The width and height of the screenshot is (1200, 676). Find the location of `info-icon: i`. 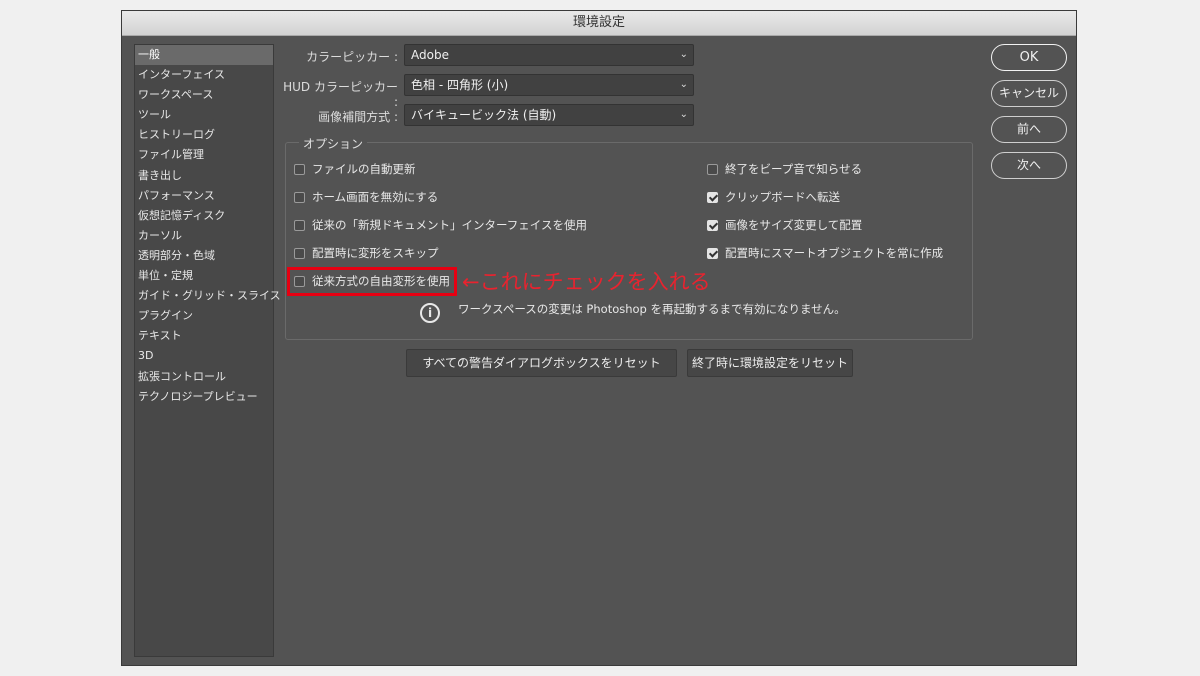

info-icon: i is located at coordinates (430, 313).